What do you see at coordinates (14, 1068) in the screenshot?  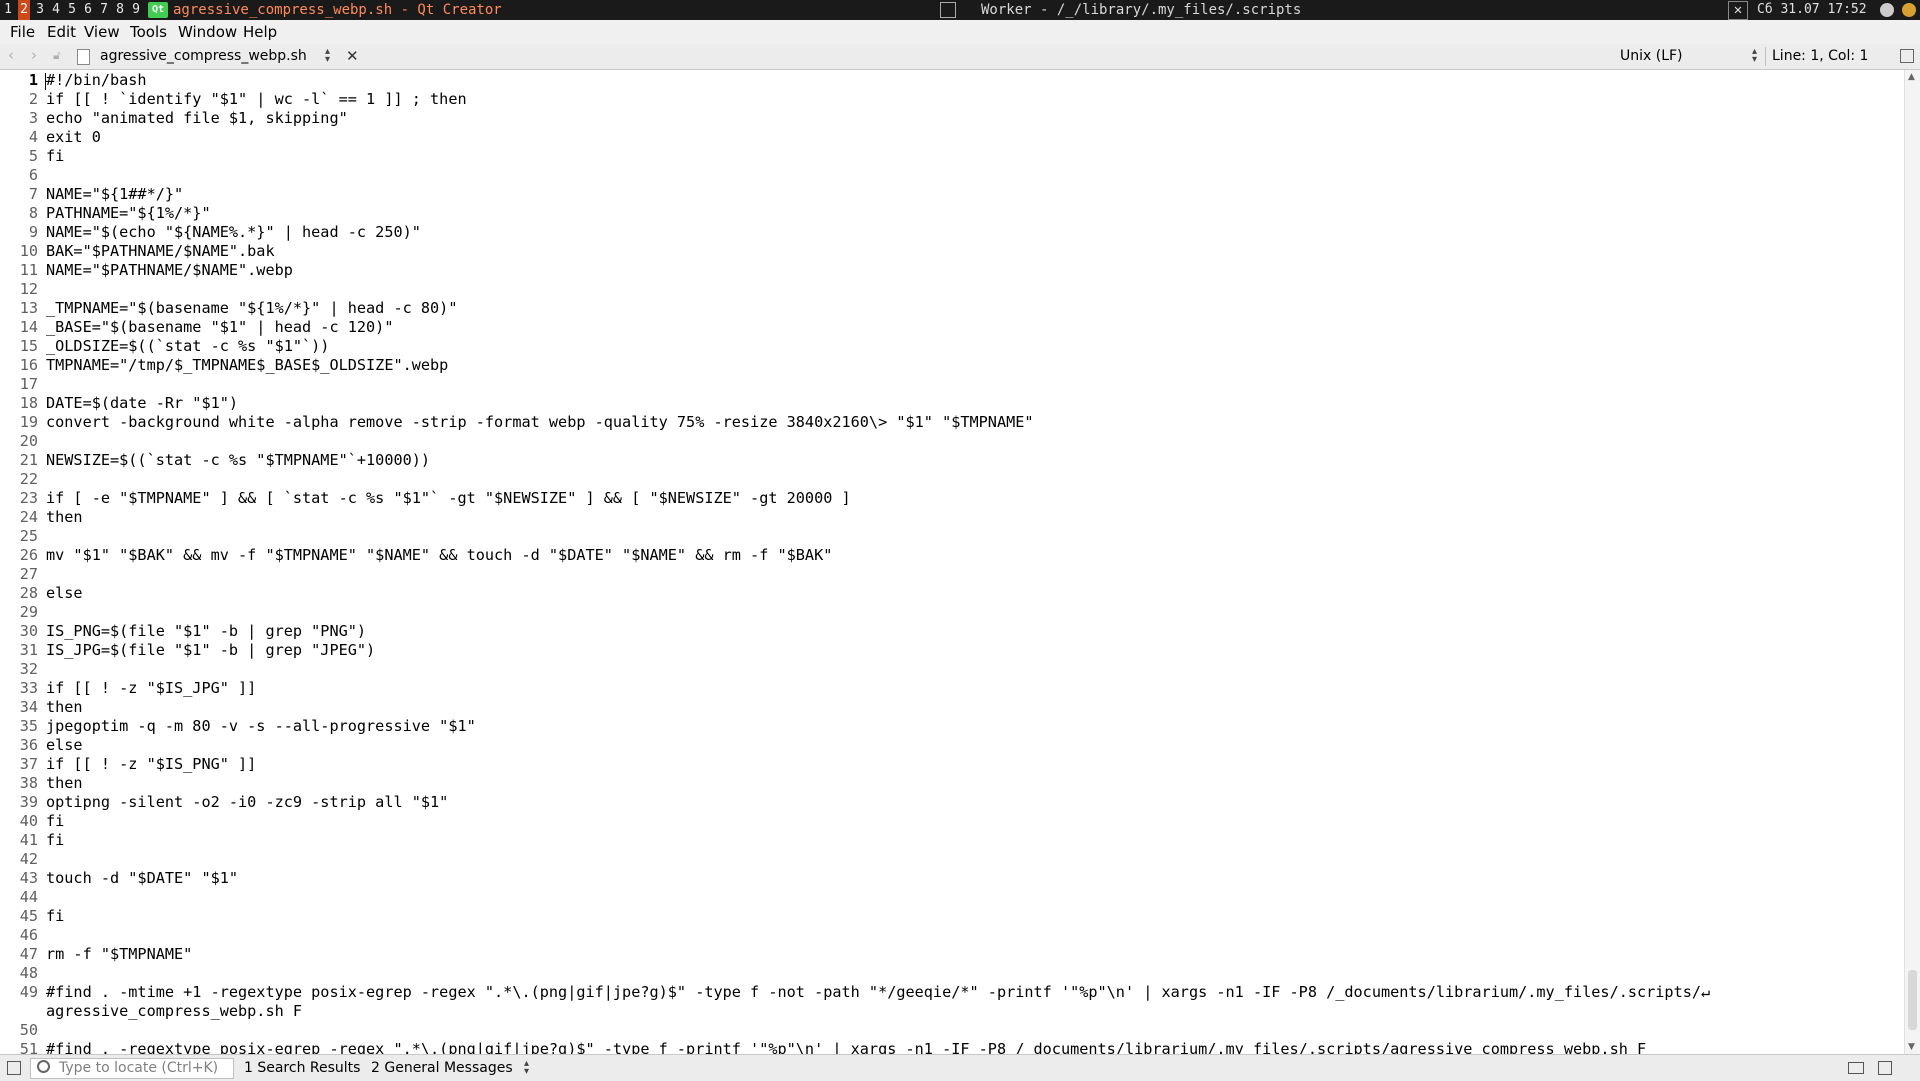 I see `toggle-sidebar-icon` at bounding box center [14, 1068].